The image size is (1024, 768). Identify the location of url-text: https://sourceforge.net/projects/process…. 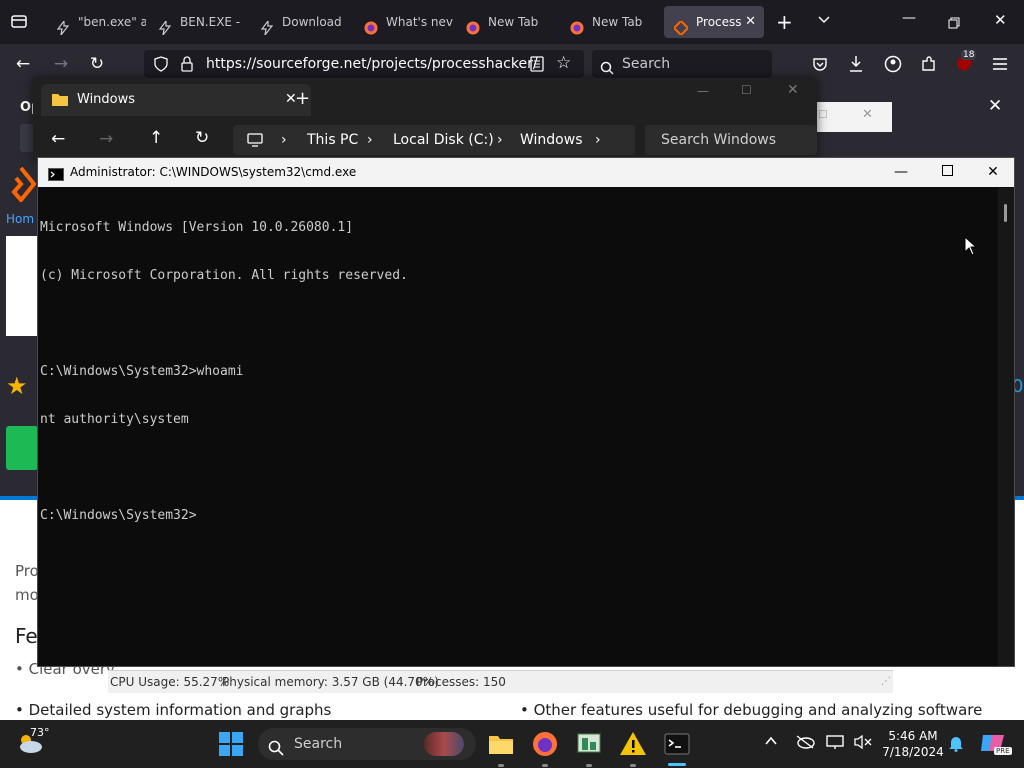
(372, 64).